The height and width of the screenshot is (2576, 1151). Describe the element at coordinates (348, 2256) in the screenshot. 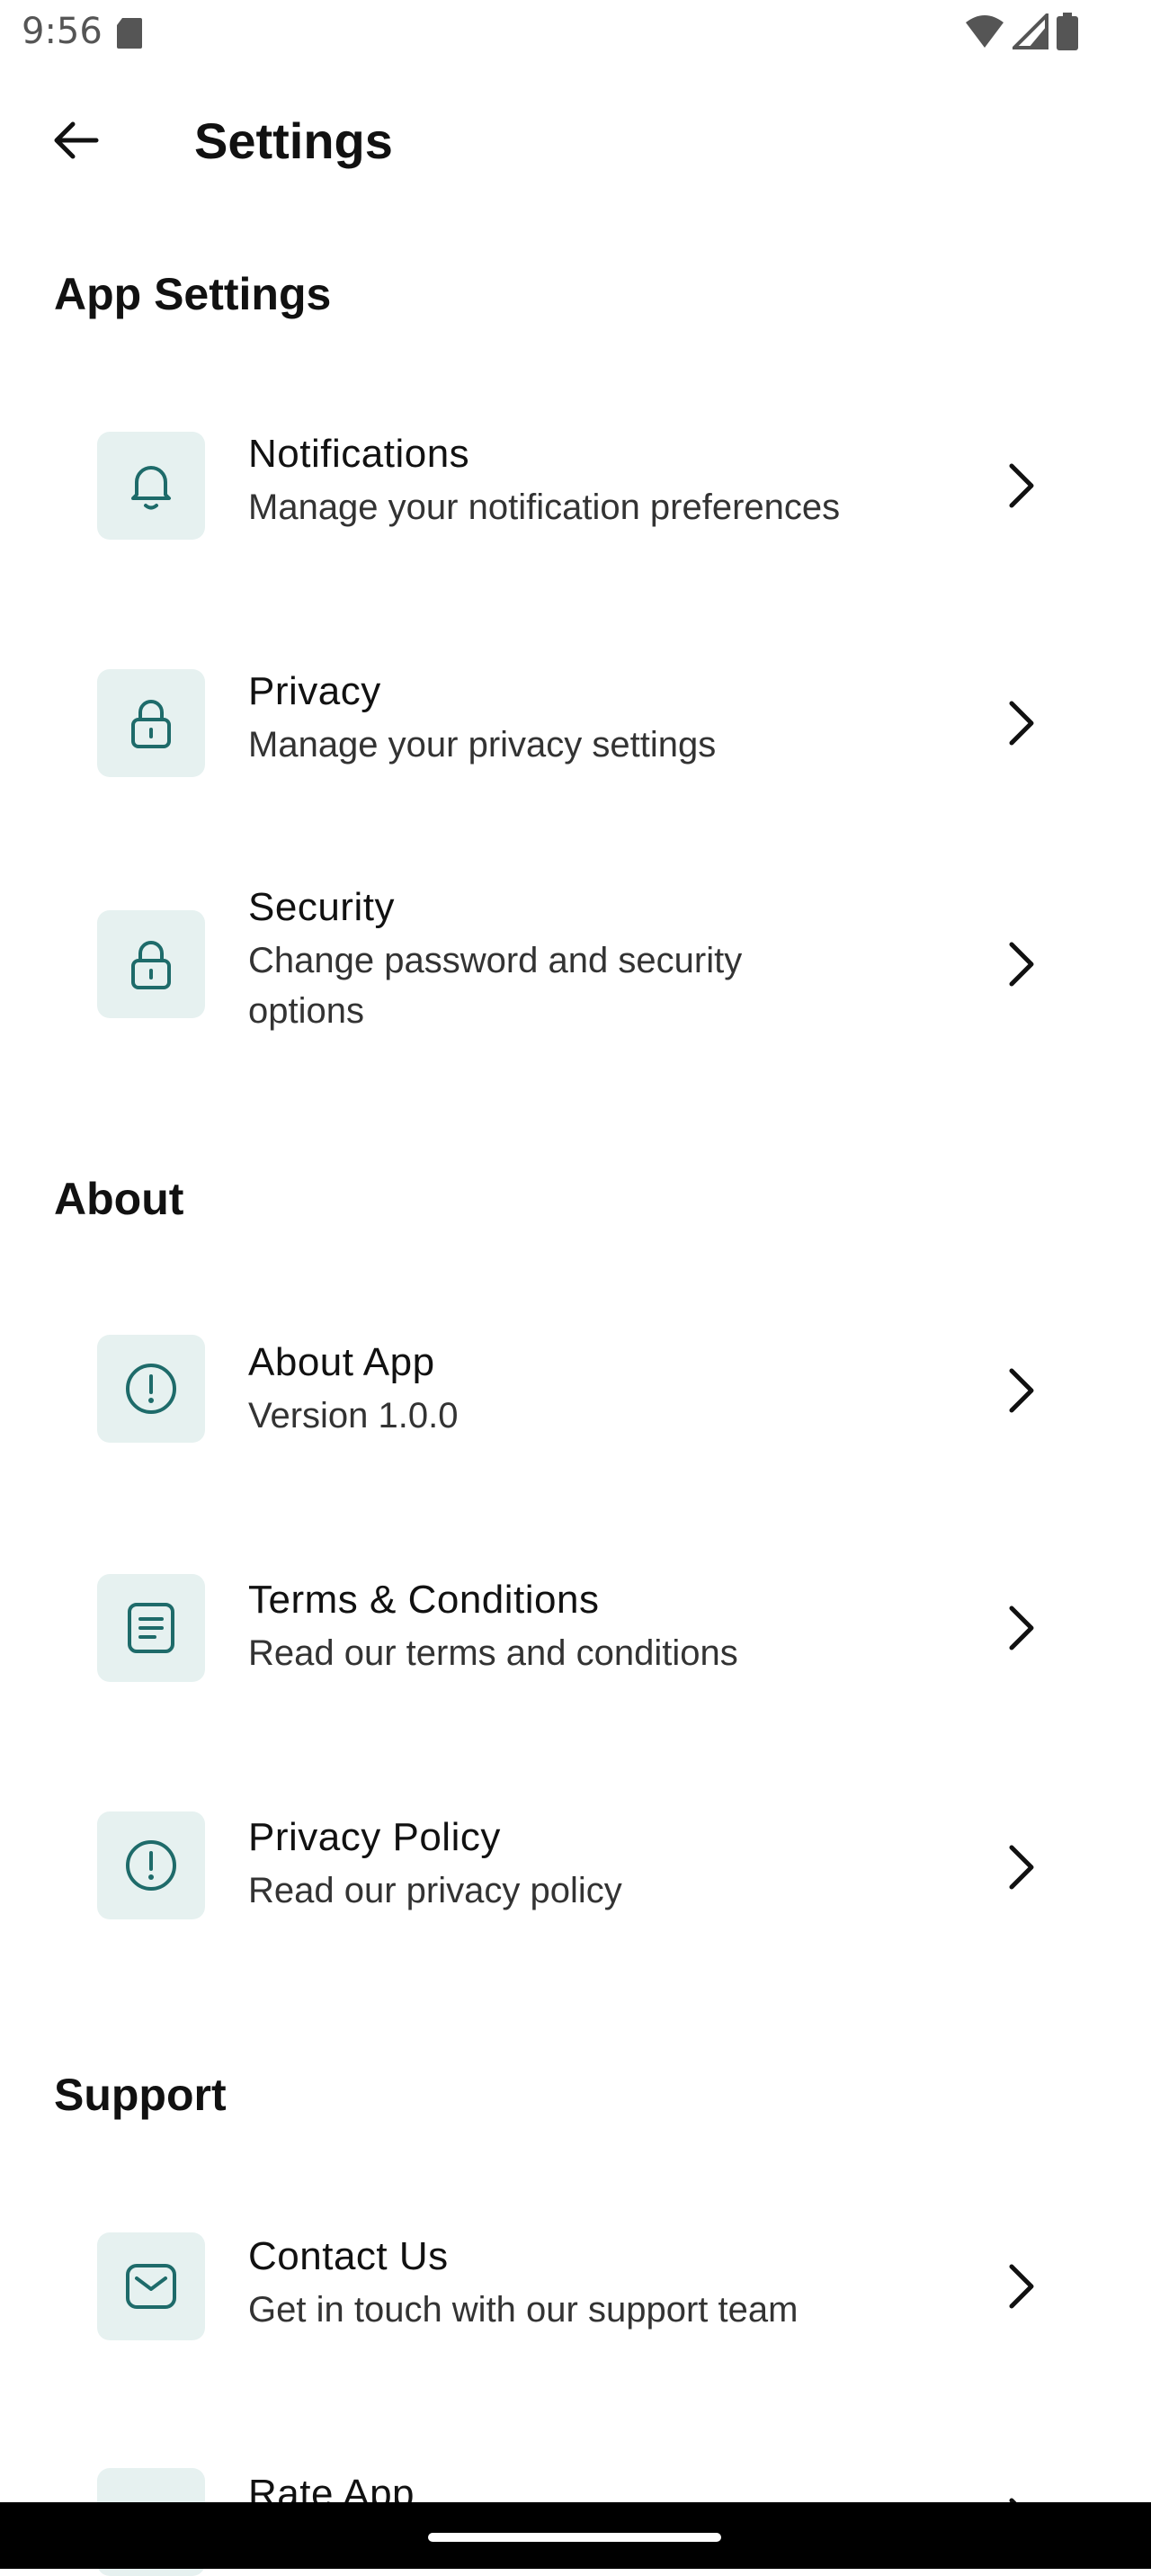

I see `item-title: Contact Us` at that location.